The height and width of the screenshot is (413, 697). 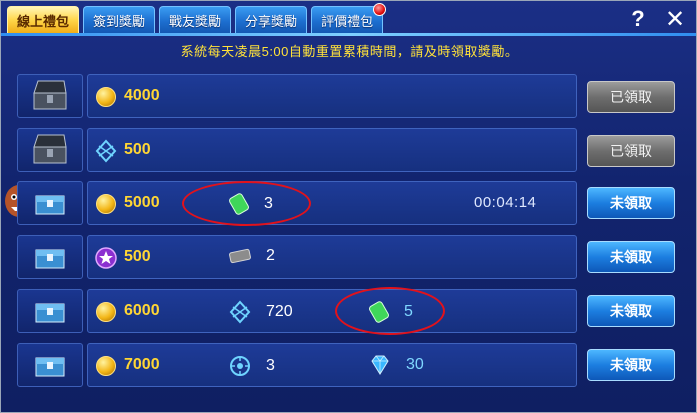 What do you see at coordinates (251, 366) in the screenshot?
I see `reward-item: 3` at bounding box center [251, 366].